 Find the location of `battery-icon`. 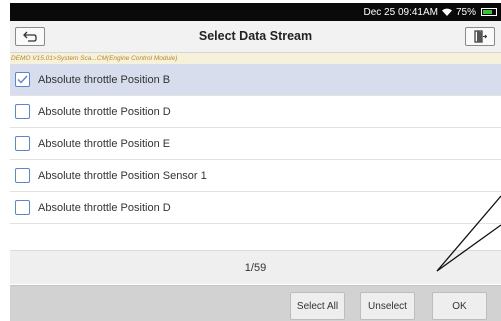

battery-icon is located at coordinates (489, 12).